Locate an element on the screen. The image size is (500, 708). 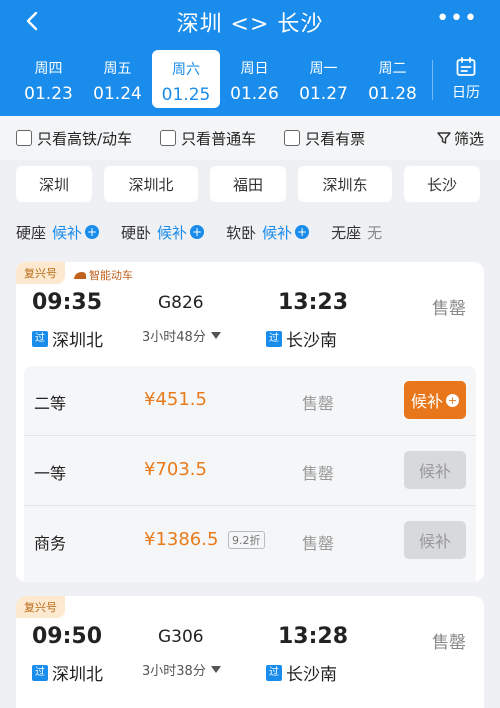
seat-label: 无座 is located at coordinates (346, 232).